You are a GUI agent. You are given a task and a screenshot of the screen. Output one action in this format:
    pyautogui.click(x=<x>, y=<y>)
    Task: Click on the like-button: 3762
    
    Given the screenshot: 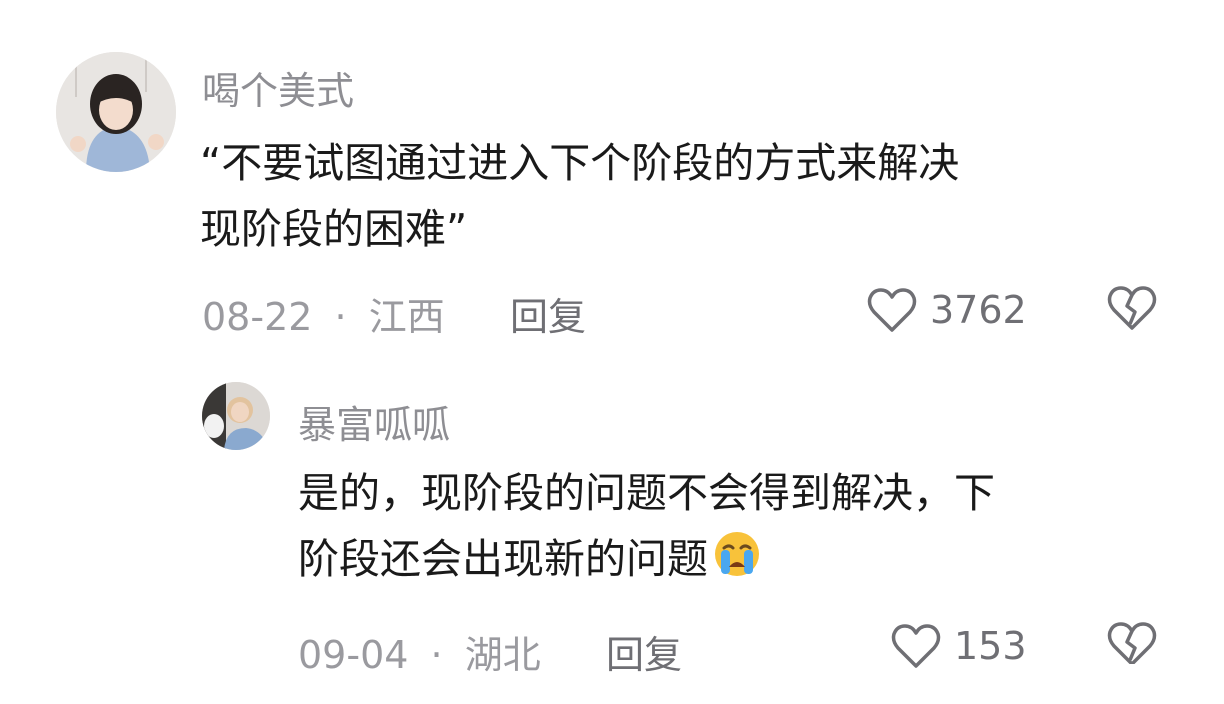 What is the action you would take?
    pyautogui.click(x=946, y=310)
    